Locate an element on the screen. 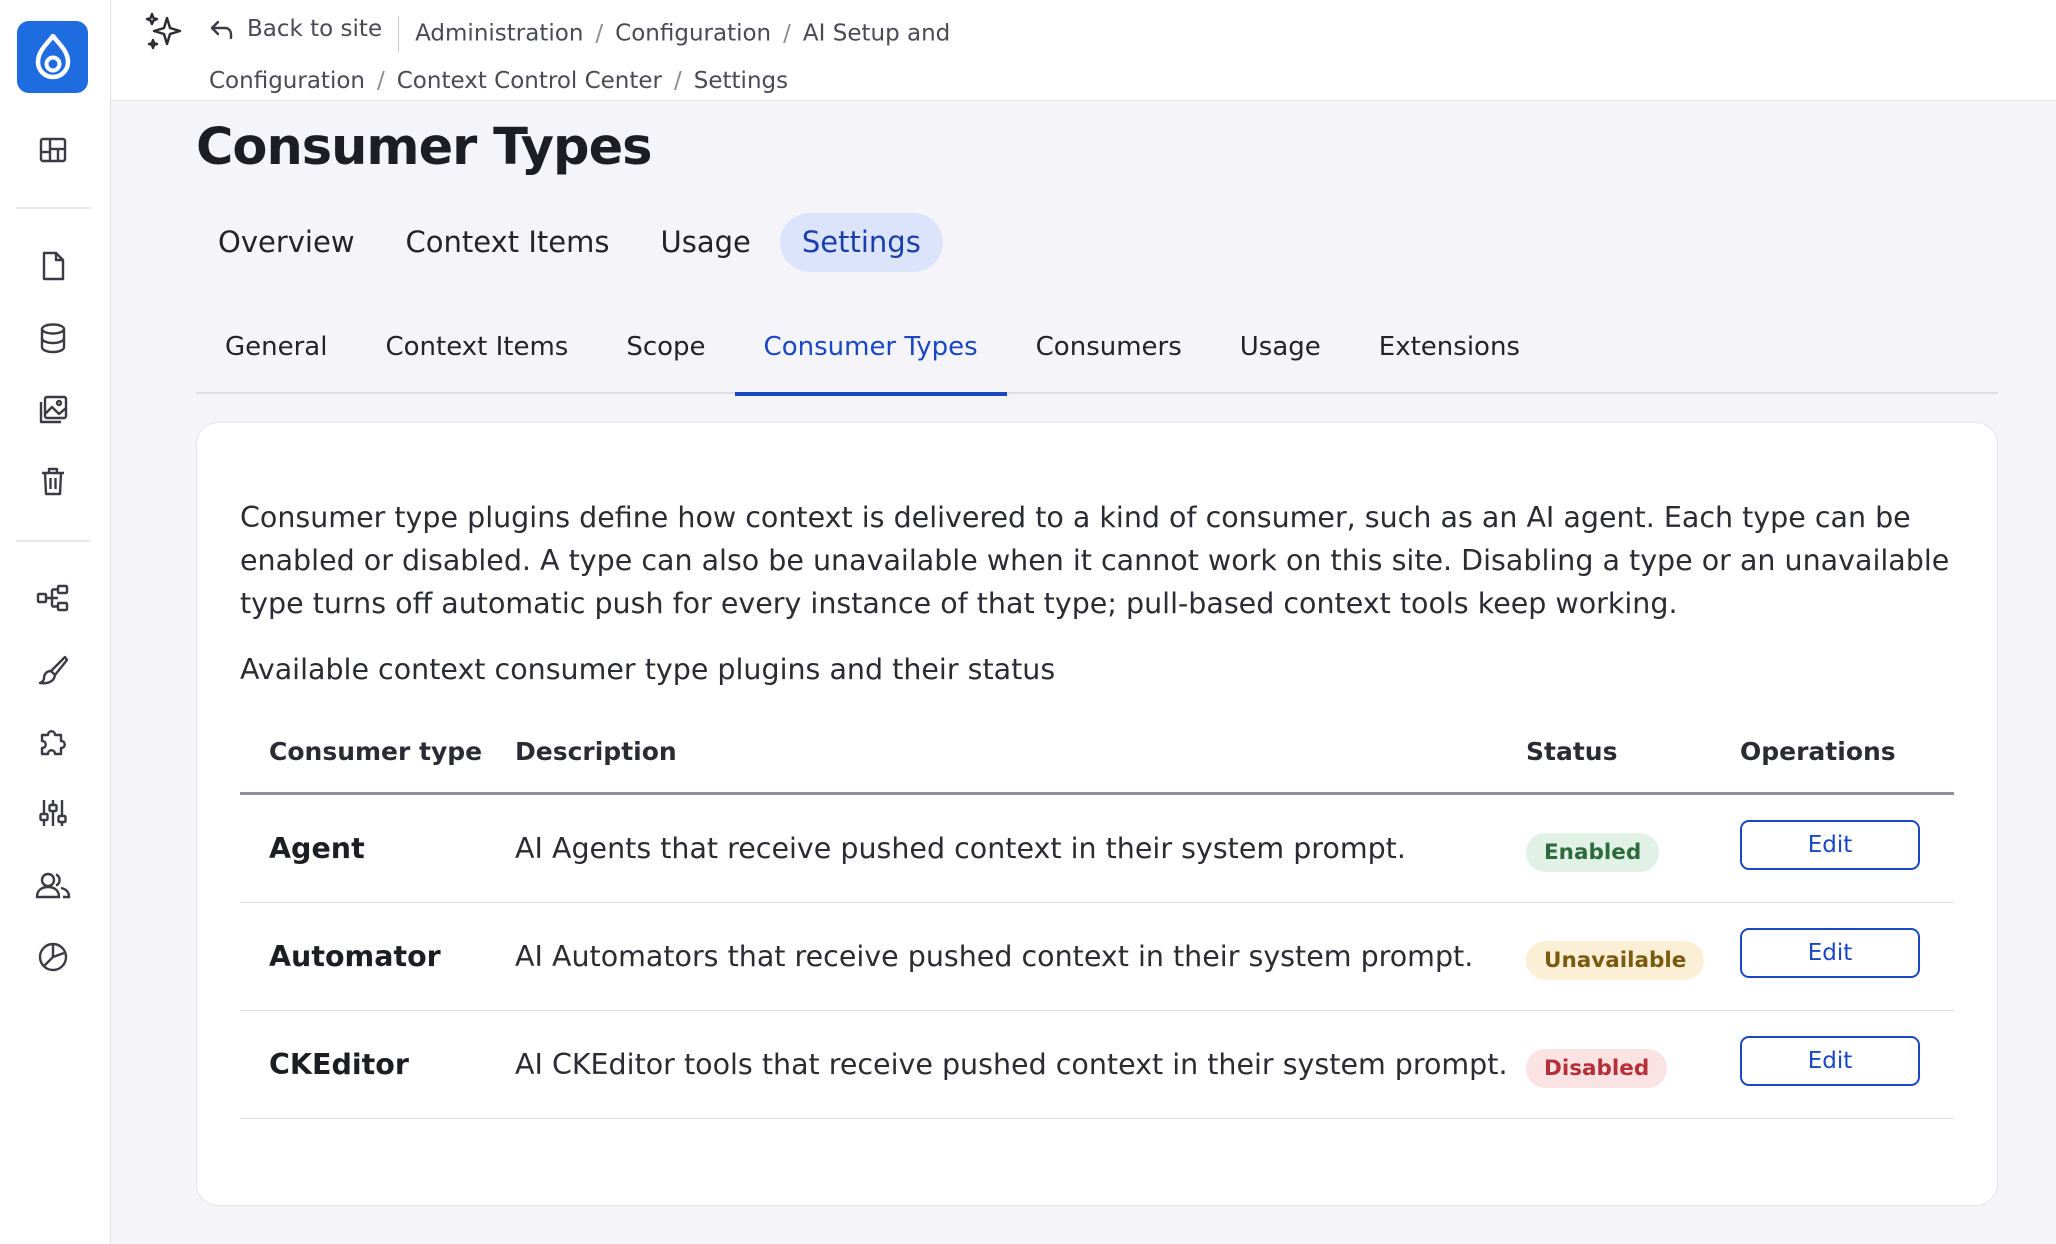  ai-sparkle-icon is located at coordinates (165, 32).